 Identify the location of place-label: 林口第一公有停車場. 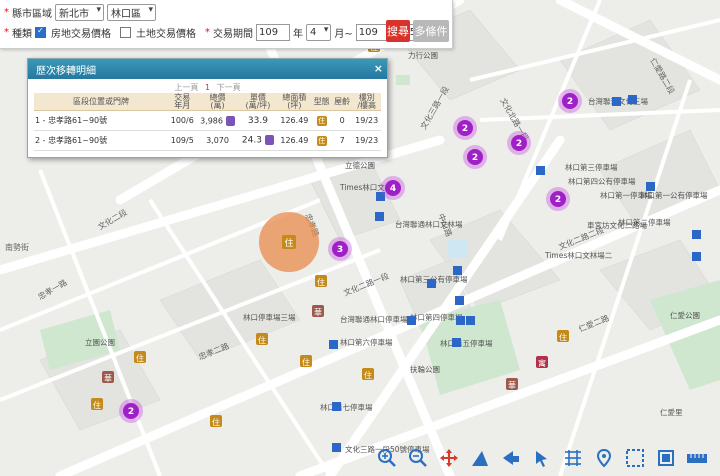
(674, 195).